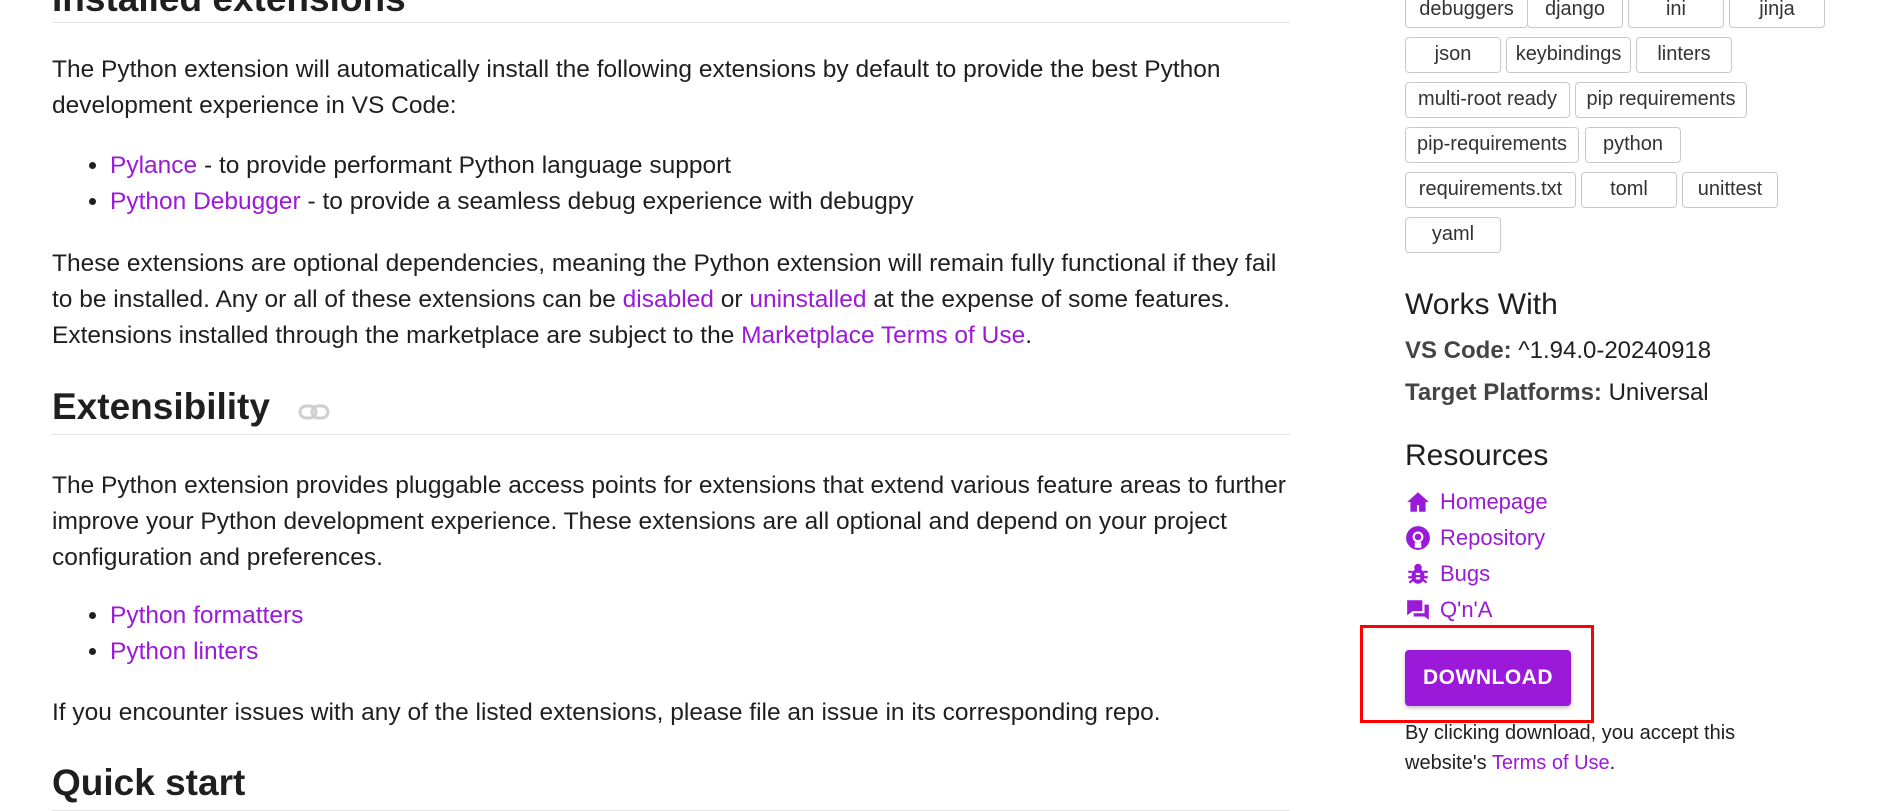  I want to click on python-linters-link: Python linters, so click(184, 651).